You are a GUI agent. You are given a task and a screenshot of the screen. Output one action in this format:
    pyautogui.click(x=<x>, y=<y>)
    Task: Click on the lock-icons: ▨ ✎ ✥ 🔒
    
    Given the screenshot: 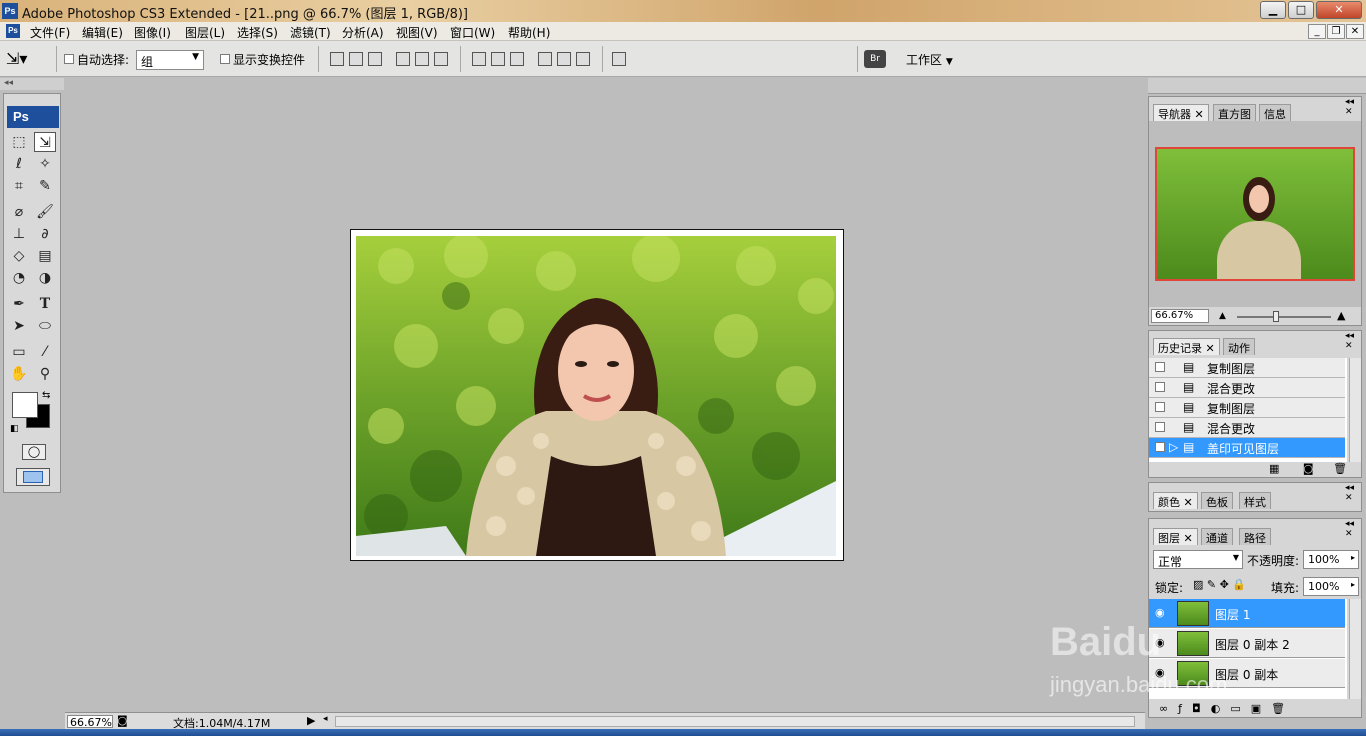 What is the action you would take?
    pyautogui.click(x=1219, y=584)
    